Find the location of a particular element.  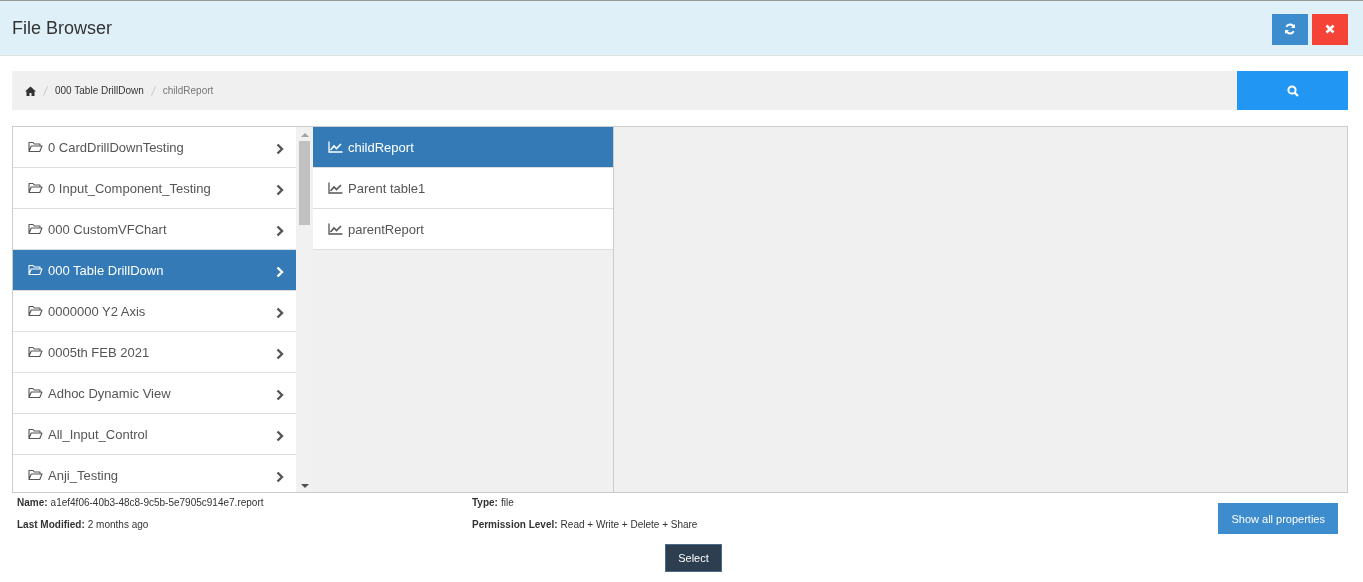

detail-value: file is located at coordinates (507, 502).